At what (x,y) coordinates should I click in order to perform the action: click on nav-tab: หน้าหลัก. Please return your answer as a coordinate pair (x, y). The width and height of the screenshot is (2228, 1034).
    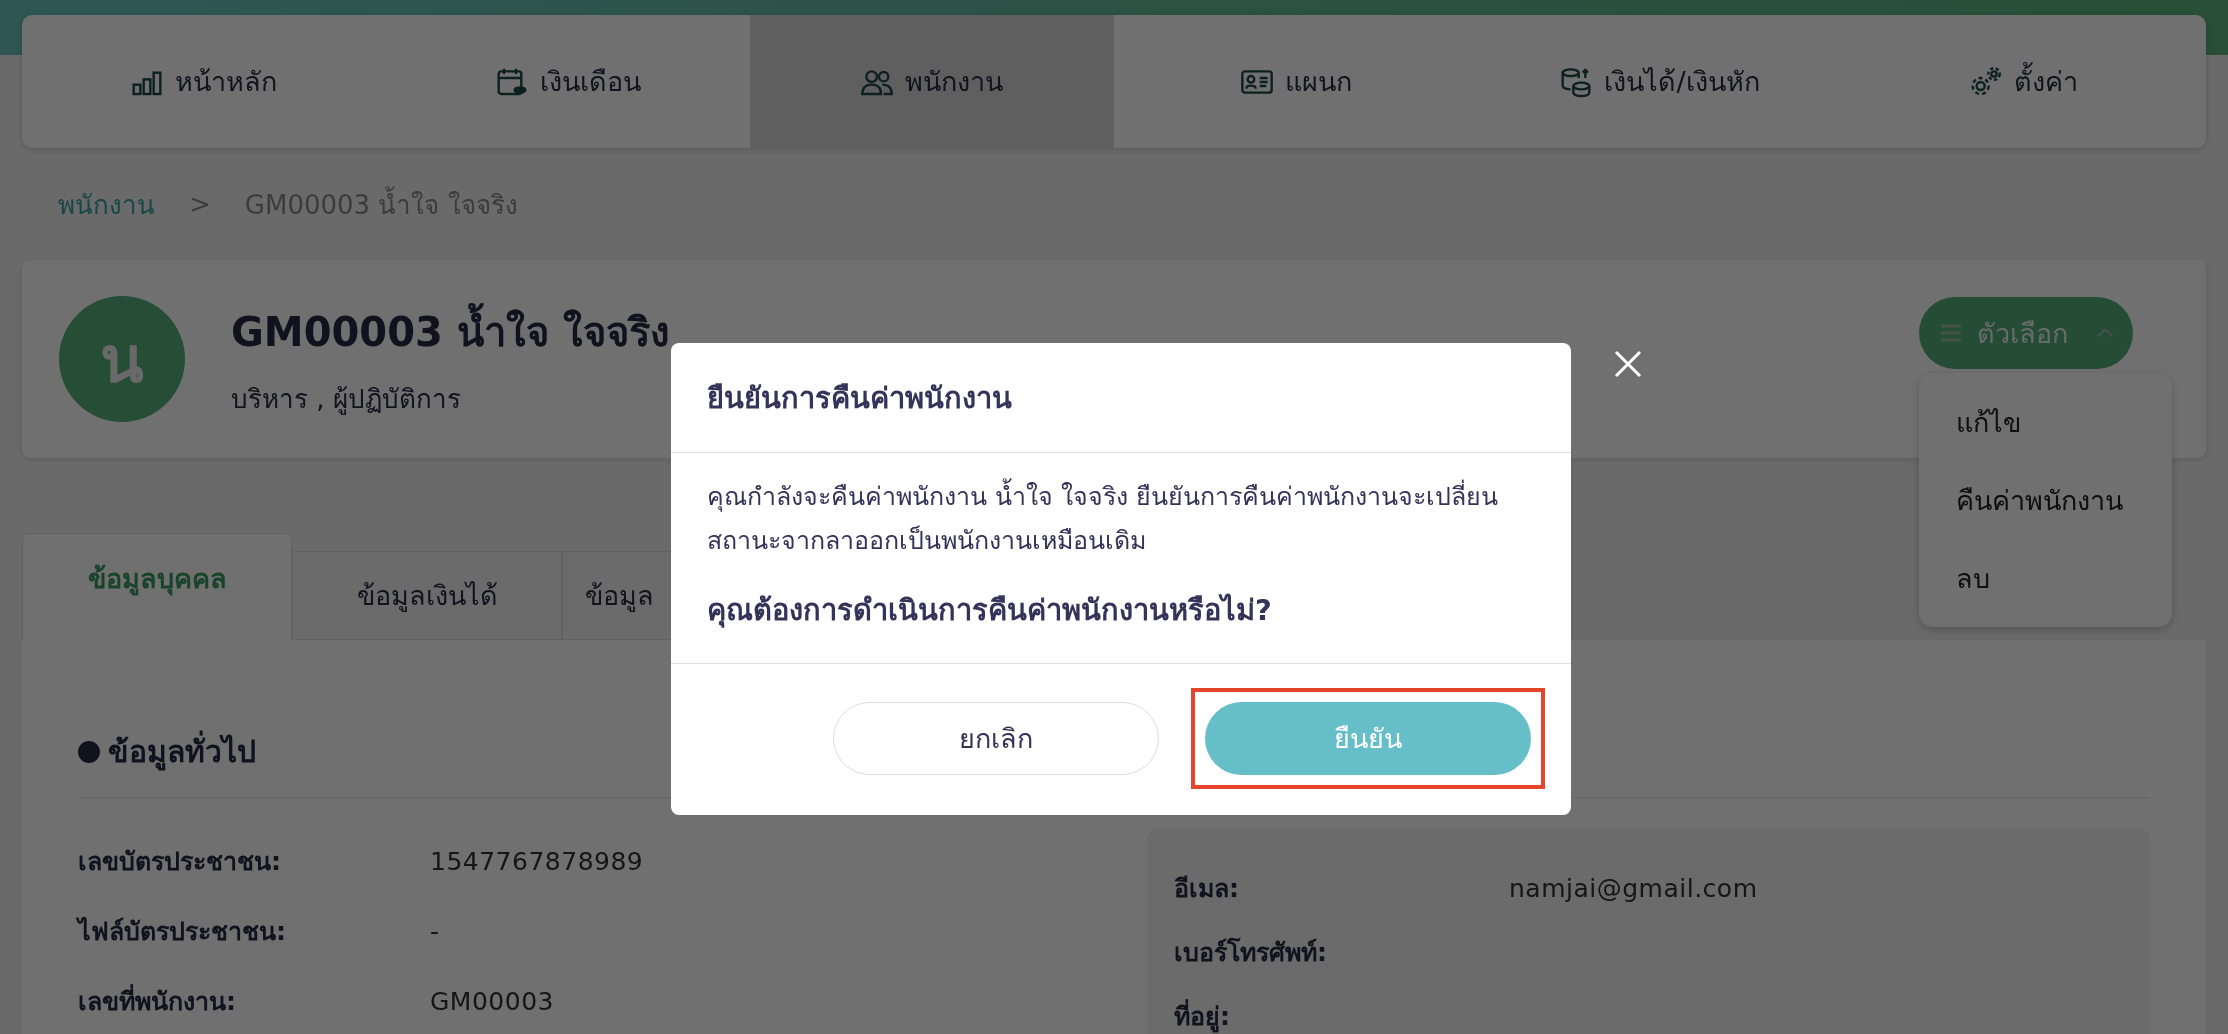
    Looking at the image, I should click on (204, 81).